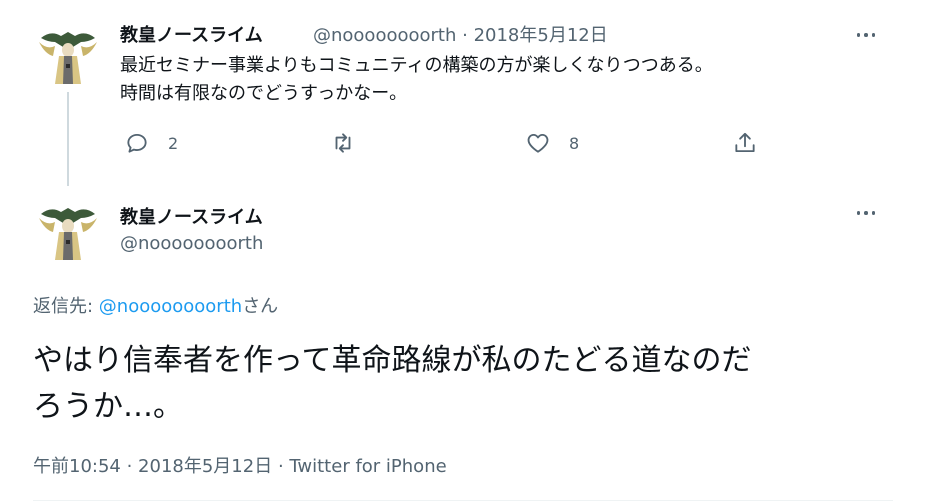 Image resolution: width=935 pixels, height=504 pixels. What do you see at coordinates (552, 143) in the screenshot?
I see `like-button: 8` at bounding box center [552, 143].